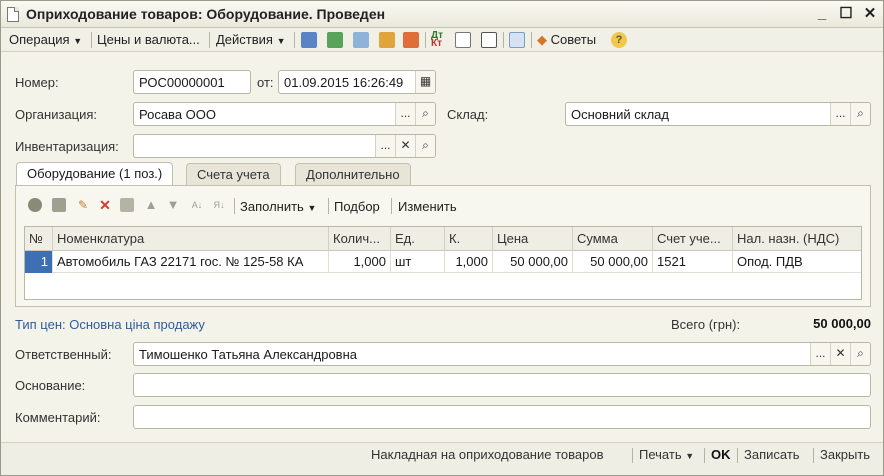 This screenshot has width=884, height=476. Describe the element at coordinates (489, 40) in the screenshot. I see `list-icon` at that location.